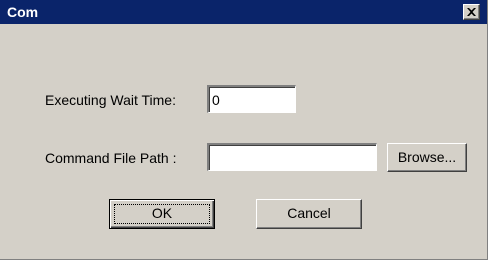 This screenshot has height=269, width=491. I want to click on window-title: Com, so click(23, 12).